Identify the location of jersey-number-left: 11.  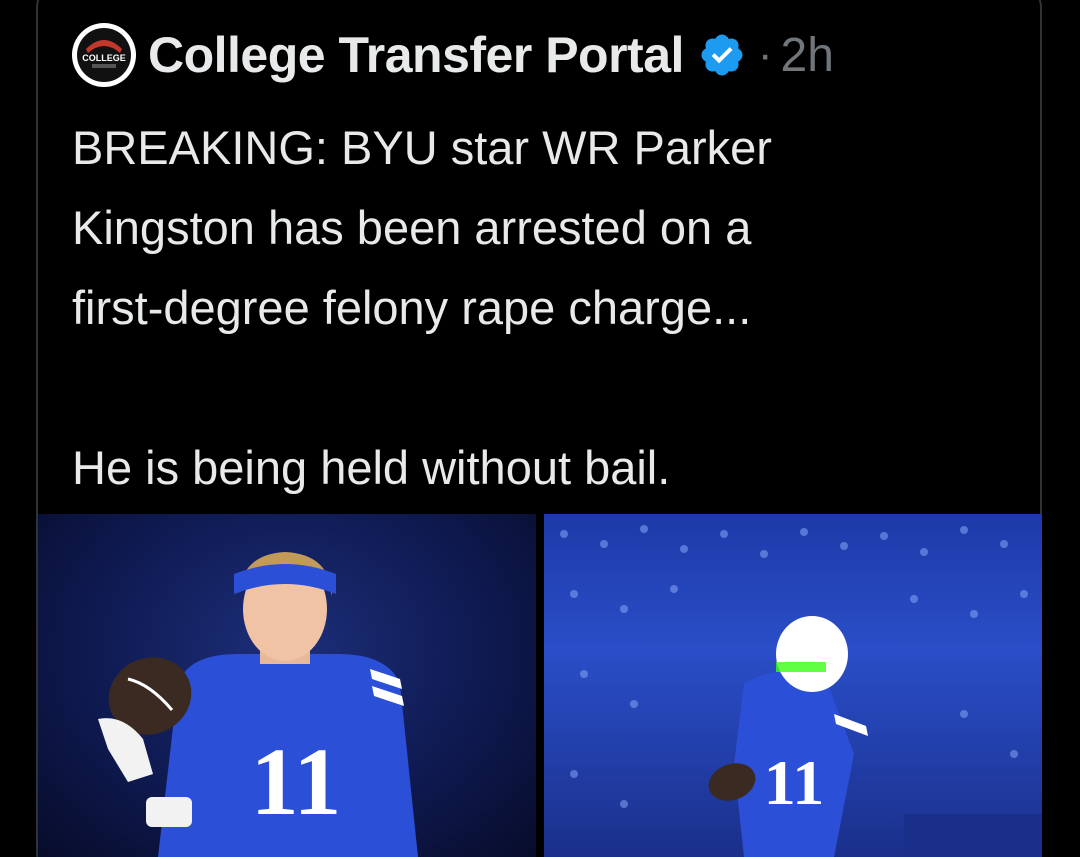
(296, 781).